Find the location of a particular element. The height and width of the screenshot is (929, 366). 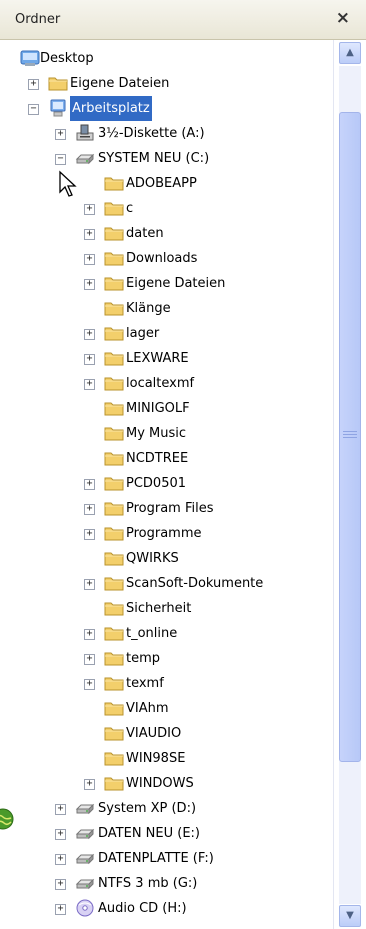

tree-item: My Music is located at coordinates (165, 433).